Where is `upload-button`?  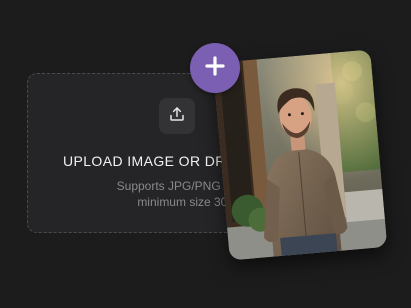
upload-button is located at coordinates (177, 116).